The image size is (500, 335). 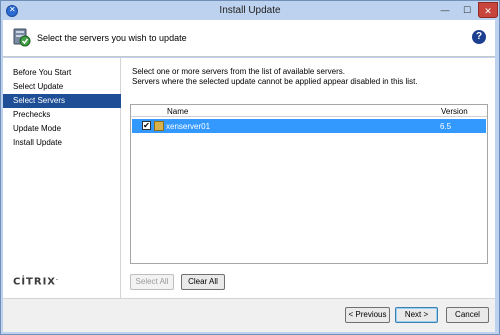 What do you see at coordinates (467, 10) in the screenshot?
I see `maximize-button: ☐` at bounding box center [467, 10].